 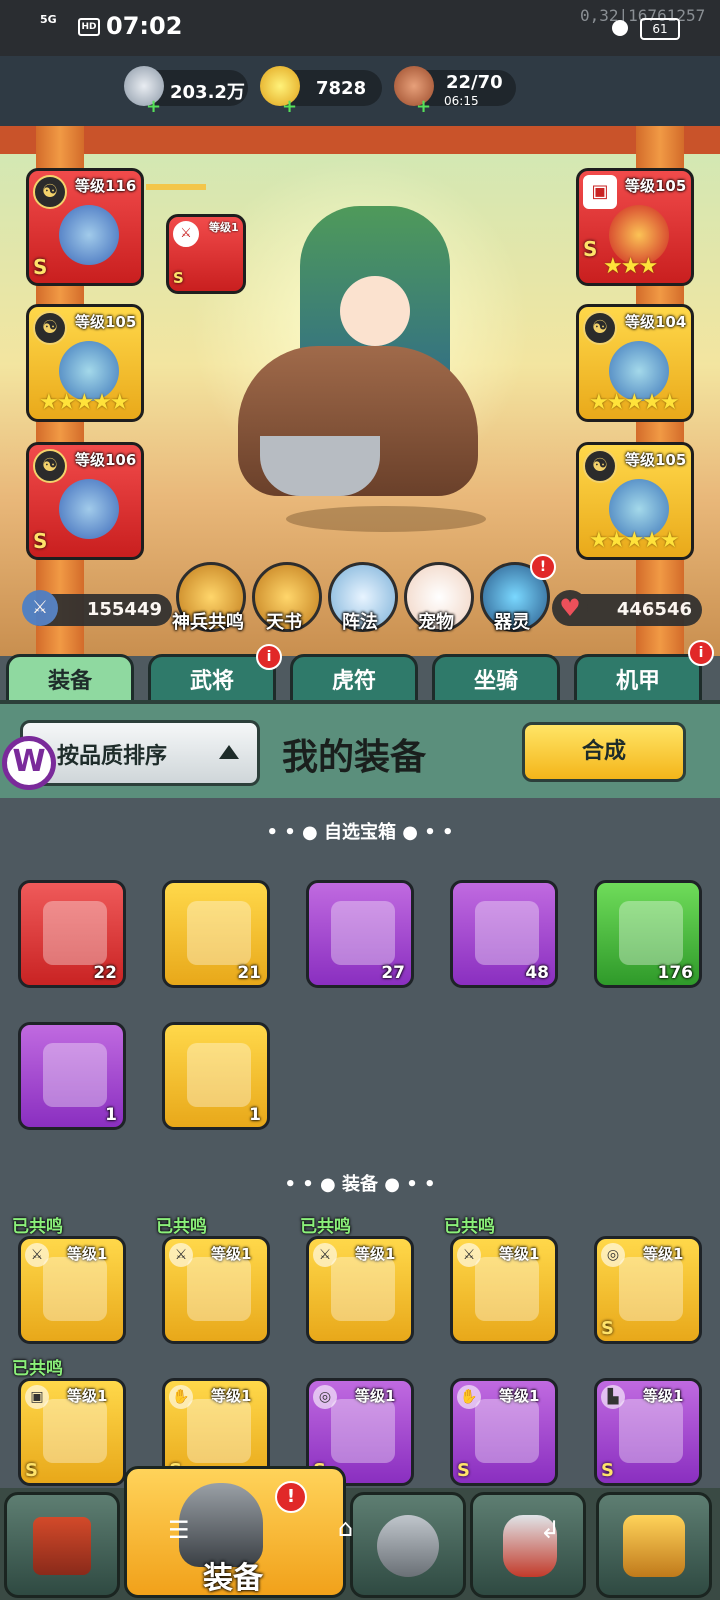 I want to click on pet-label: 宠物, so click(x=436, y=622).